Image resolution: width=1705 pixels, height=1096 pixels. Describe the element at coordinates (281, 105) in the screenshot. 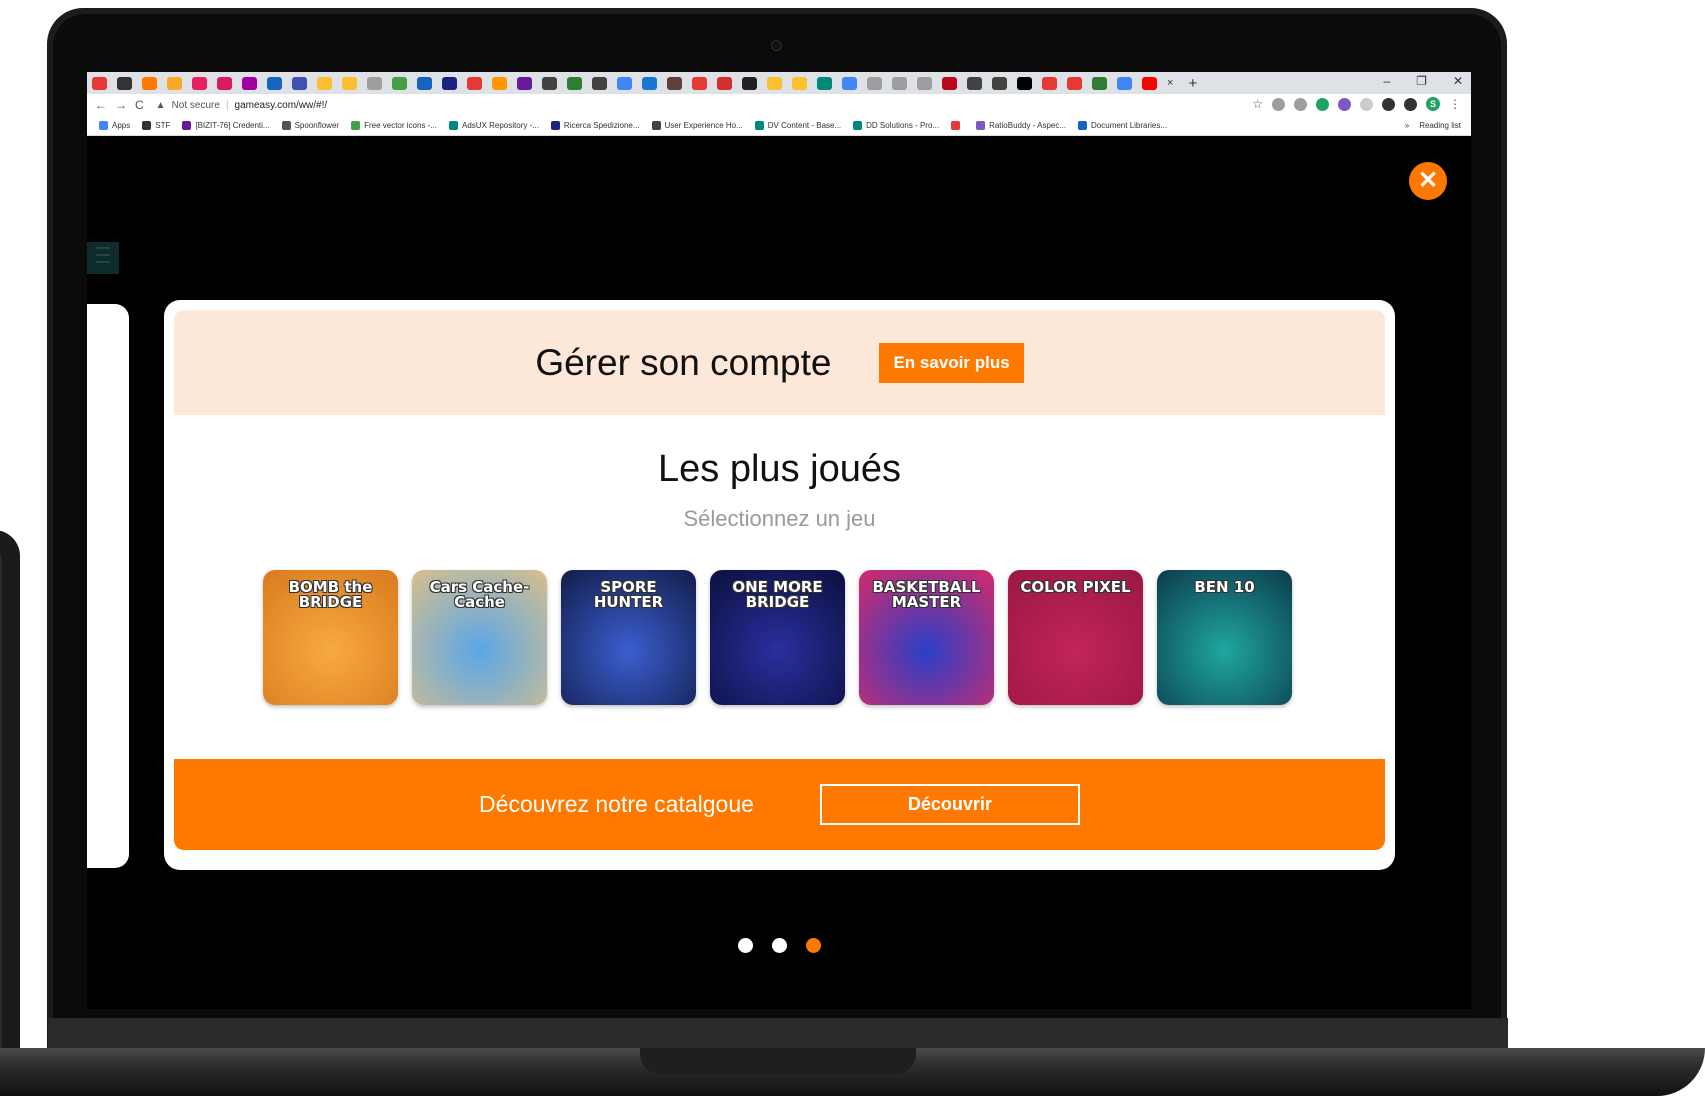

I see `url-text: gameasy.com/ww/#!/` at that location.